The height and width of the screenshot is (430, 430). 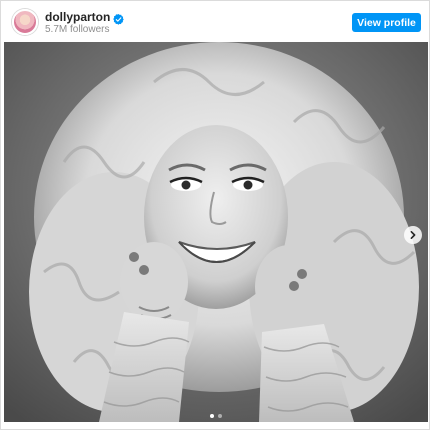 What do you see at coordinates (215, 22) in the screenshot?
I see `post-header: dollyparton 5.7M followers View profile` at bounding box center [215, 22].